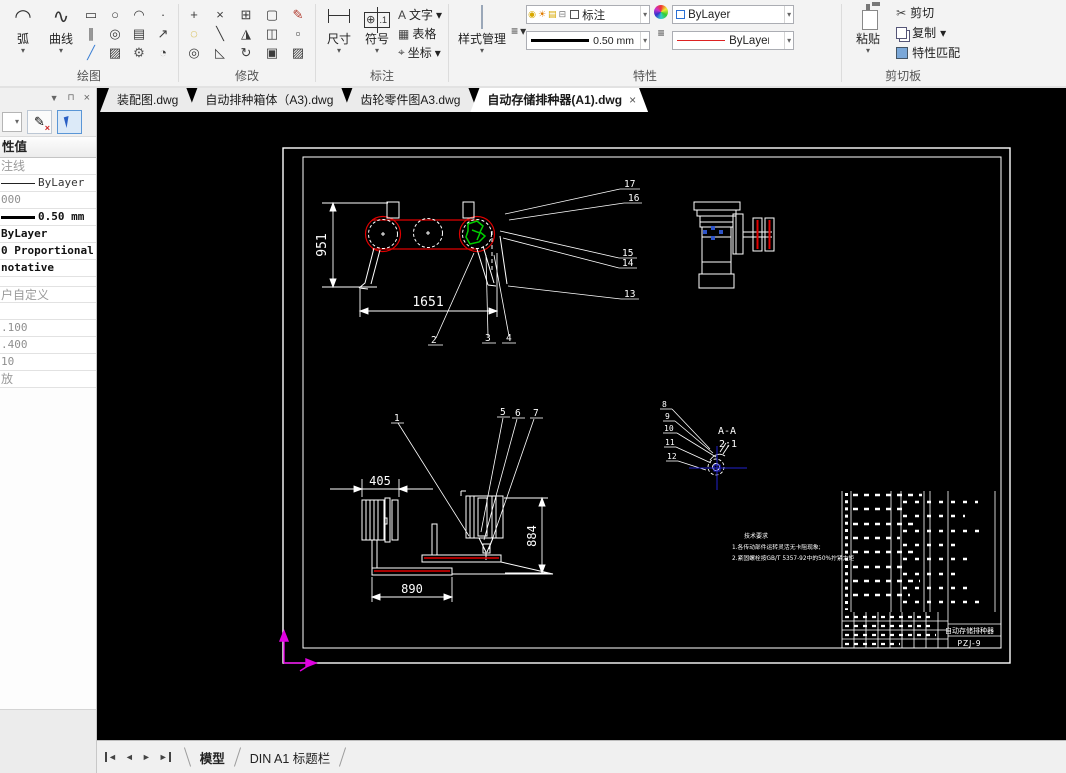 The height and width of the screenshot is (773, 1066). What do you see at coordinates (48, 183) in the screenshot?
I see `property-row-linetype: ByLayer` at bounding box center [48, 183].